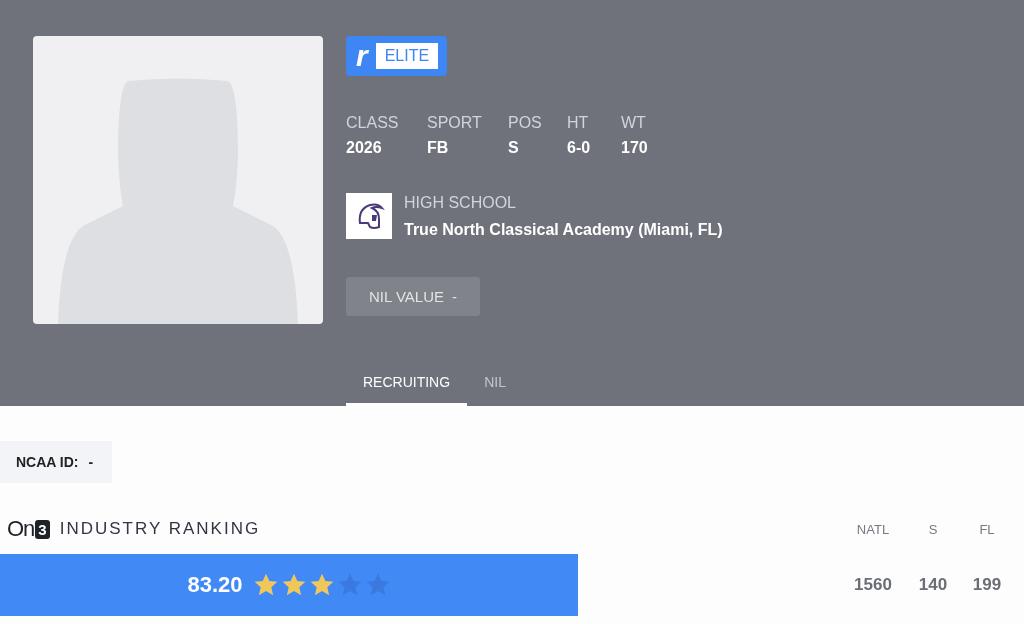 The image size is (1024, 624). What do you see at coordinates (215, 585) in the screenshot?
I see `rating-score: 83.20` at bounding box center [215, 585].